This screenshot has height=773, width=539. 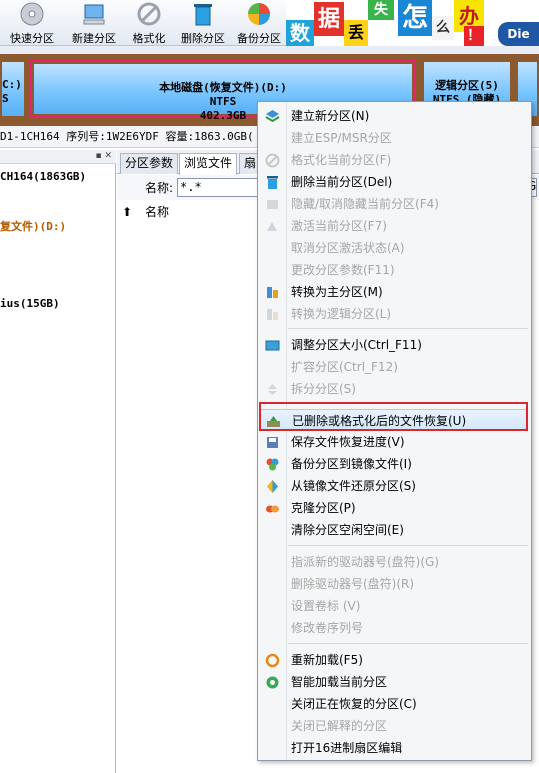 I want to click on menu-item-change-params: 更改分区参数(F11), so click(x=394, y=270).